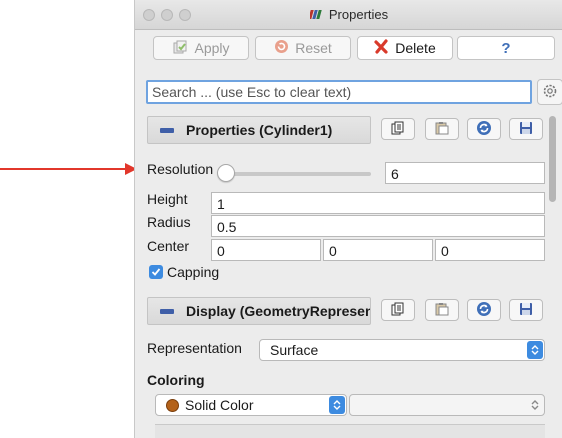 Image resolution: width=562 pixels, height=438 pixels. Describe the element at coordinates (316, 15) in the screenshot. I see `paraview-logo-icon` at that location.